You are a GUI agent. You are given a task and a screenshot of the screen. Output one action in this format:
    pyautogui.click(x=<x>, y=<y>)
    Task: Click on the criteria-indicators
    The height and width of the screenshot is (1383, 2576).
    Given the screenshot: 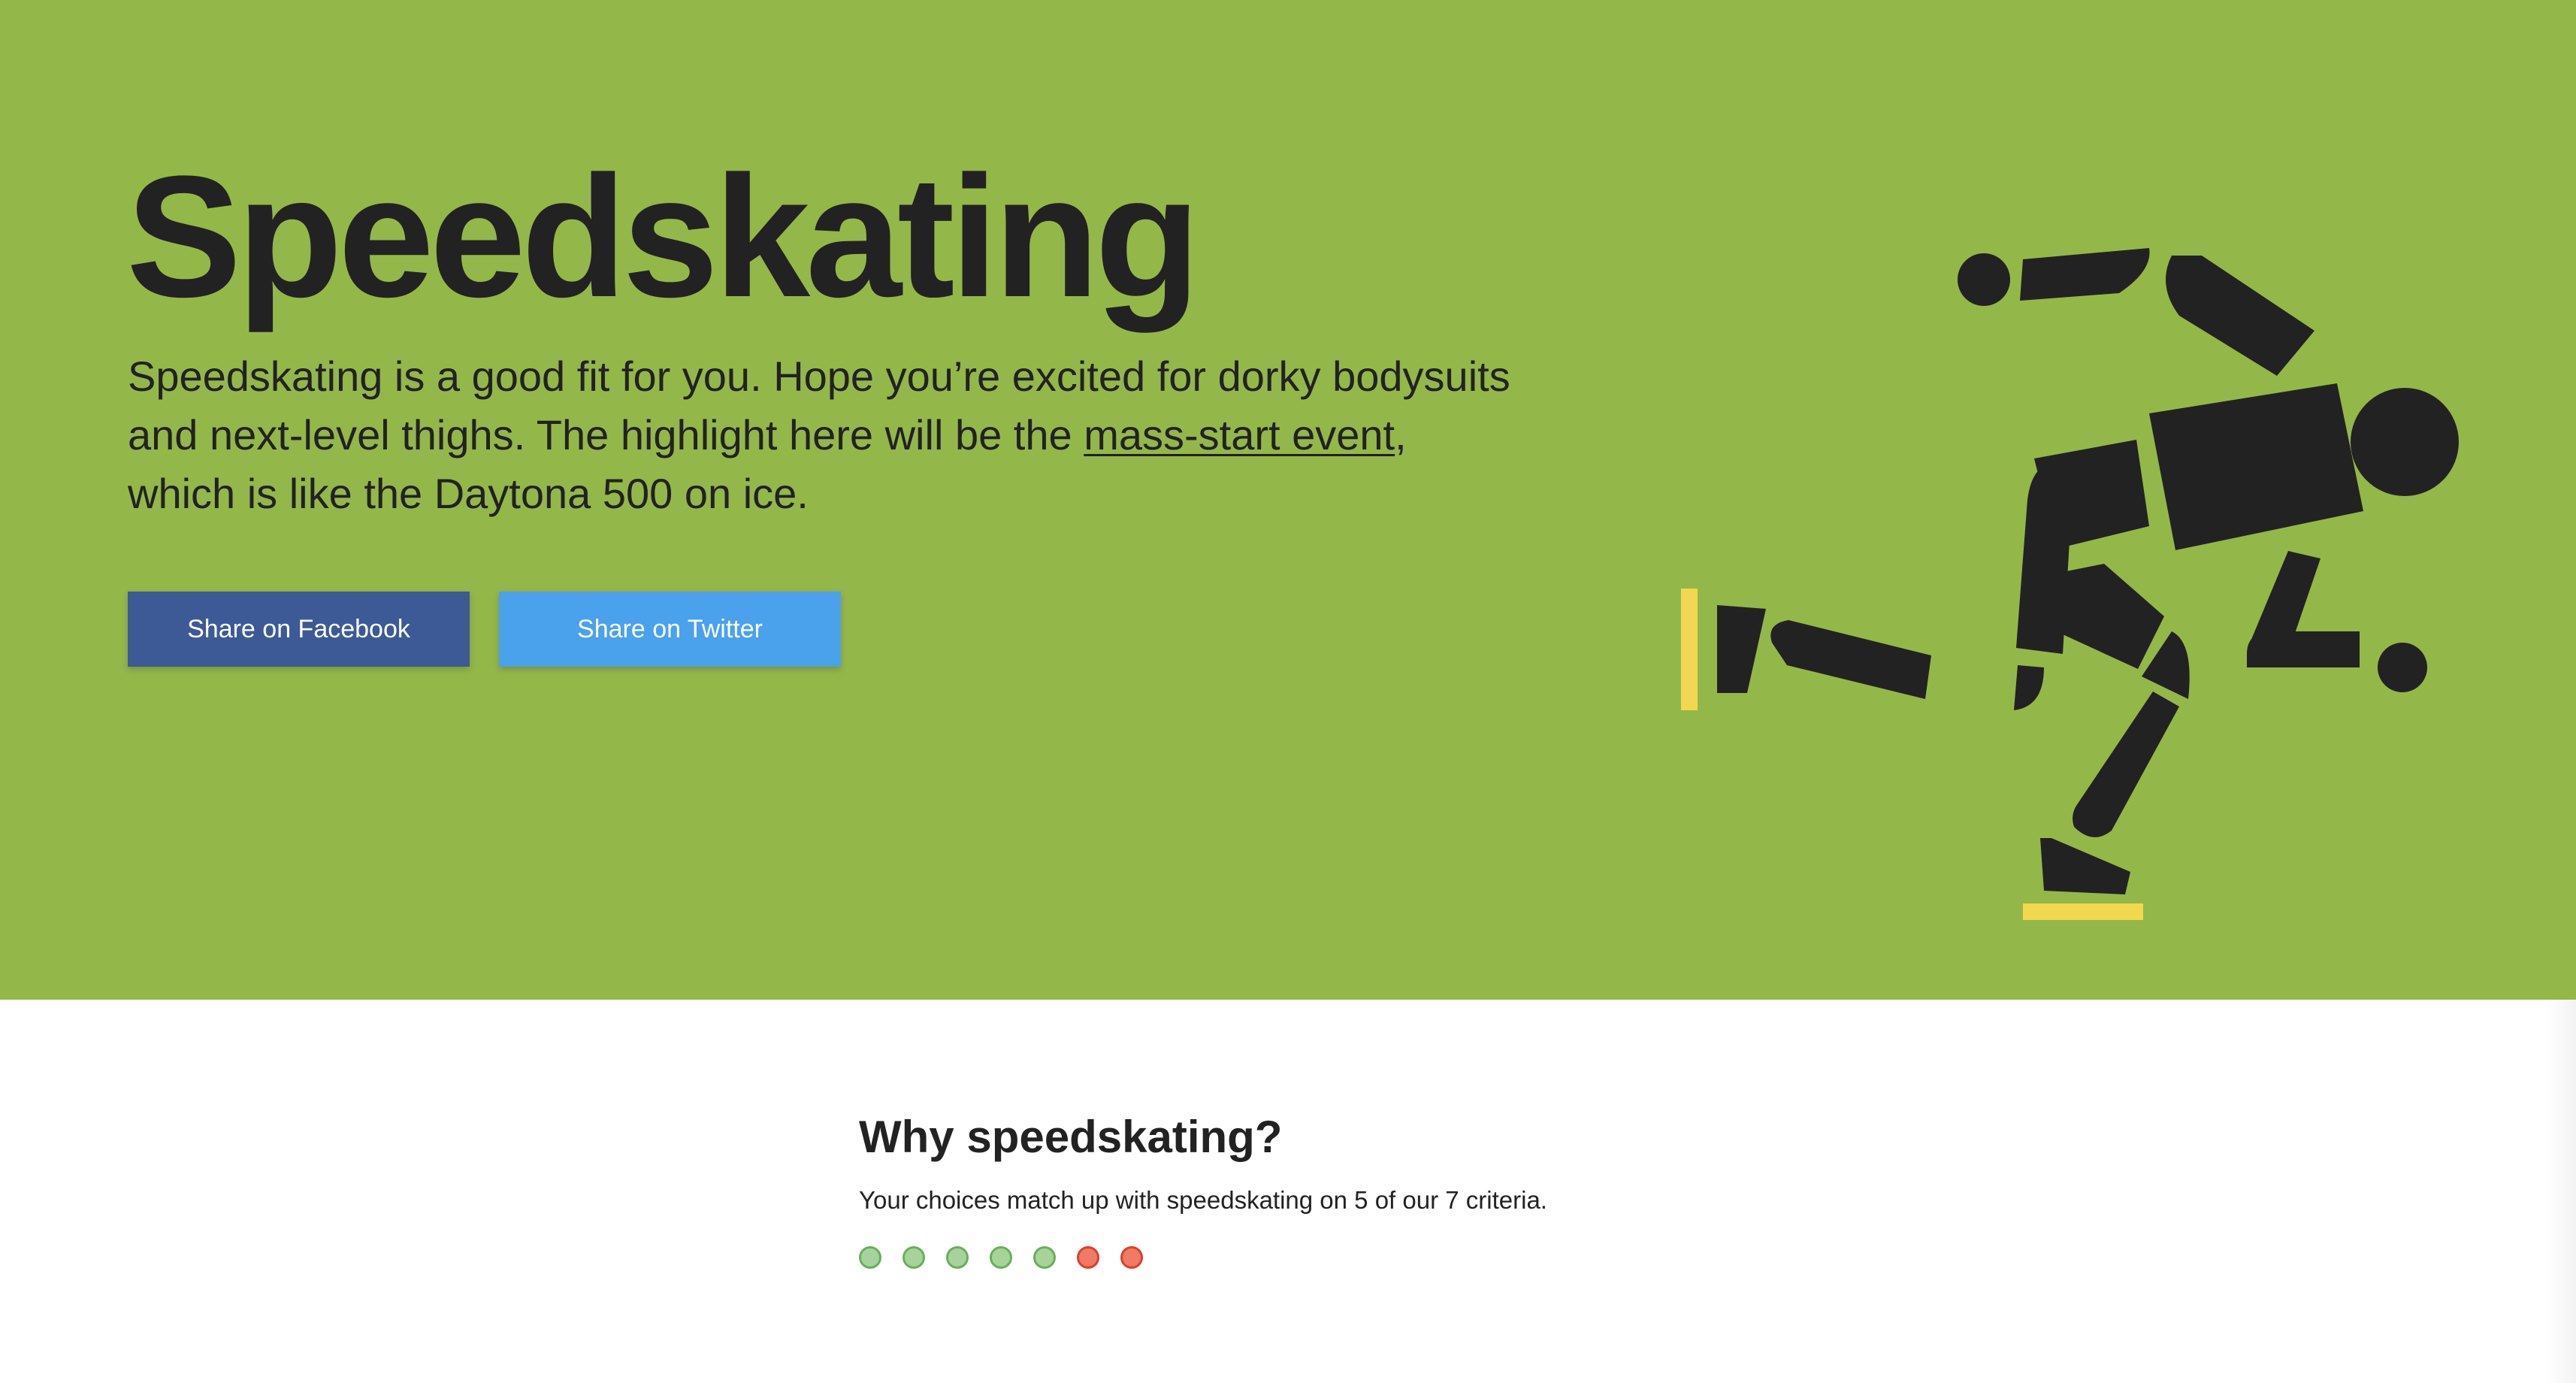 What is the action you would take?
    pyautogui.click(x=1310, y=1257)
    